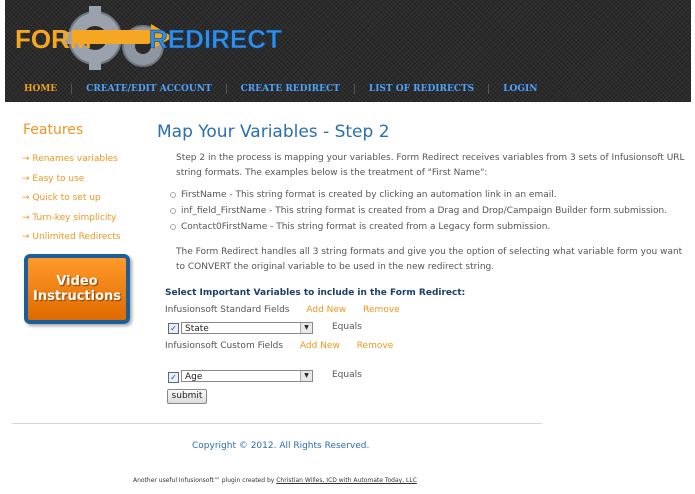 This screenshot has width=695, height=494. I want to click on custom-field-checkbox: ✓, so click(173, 377).